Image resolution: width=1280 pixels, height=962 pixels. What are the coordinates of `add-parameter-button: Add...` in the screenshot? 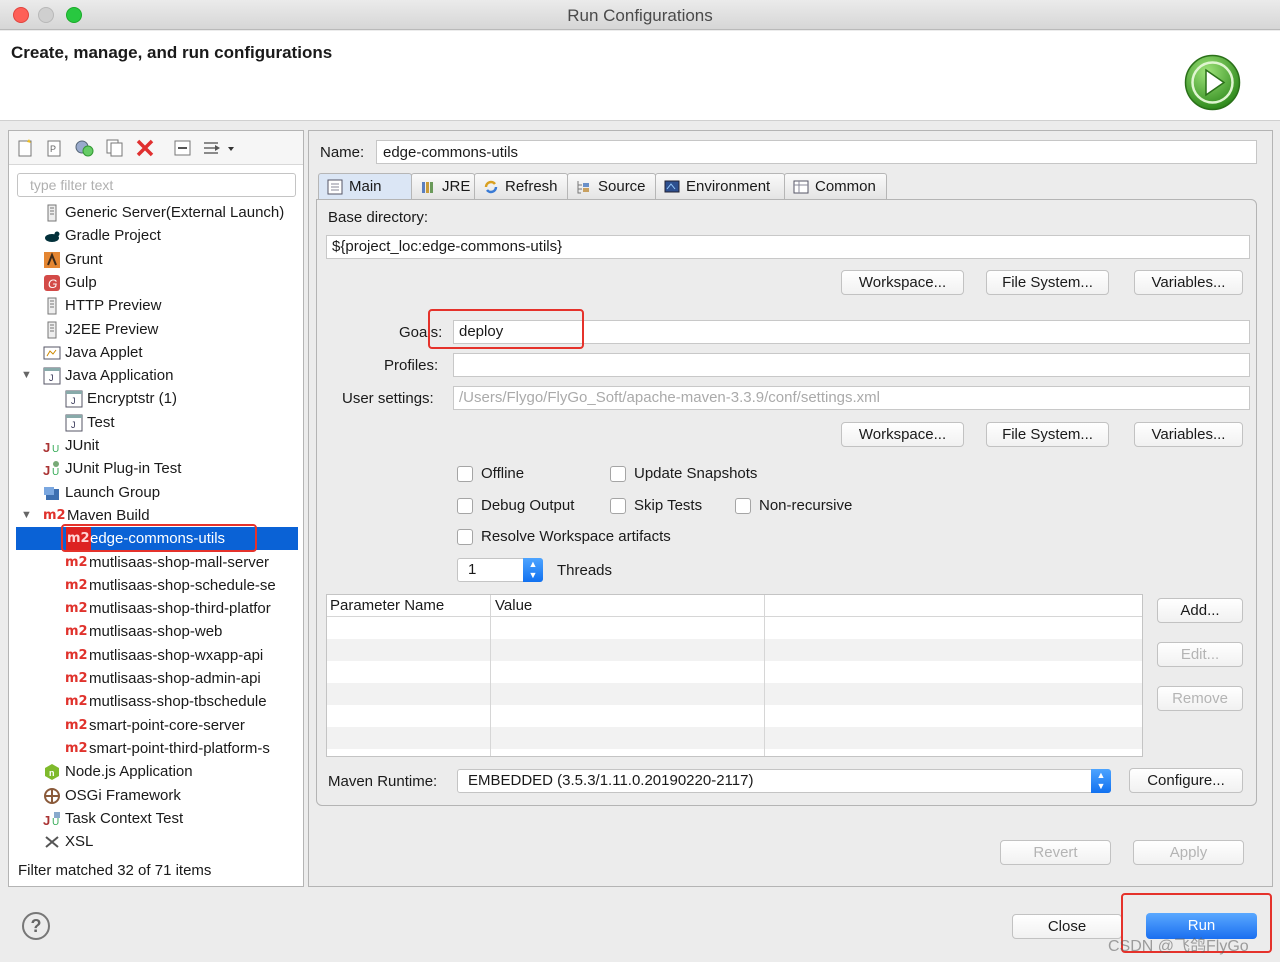 It's located at (1200, 610).